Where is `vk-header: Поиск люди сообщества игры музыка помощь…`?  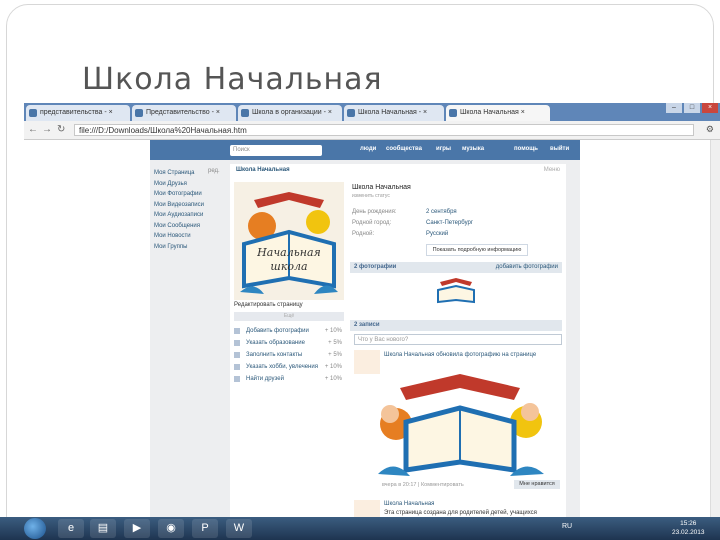
vk-header: Поиск люди сообщества игры музыка помощь… is located at coordinates (365, 150).